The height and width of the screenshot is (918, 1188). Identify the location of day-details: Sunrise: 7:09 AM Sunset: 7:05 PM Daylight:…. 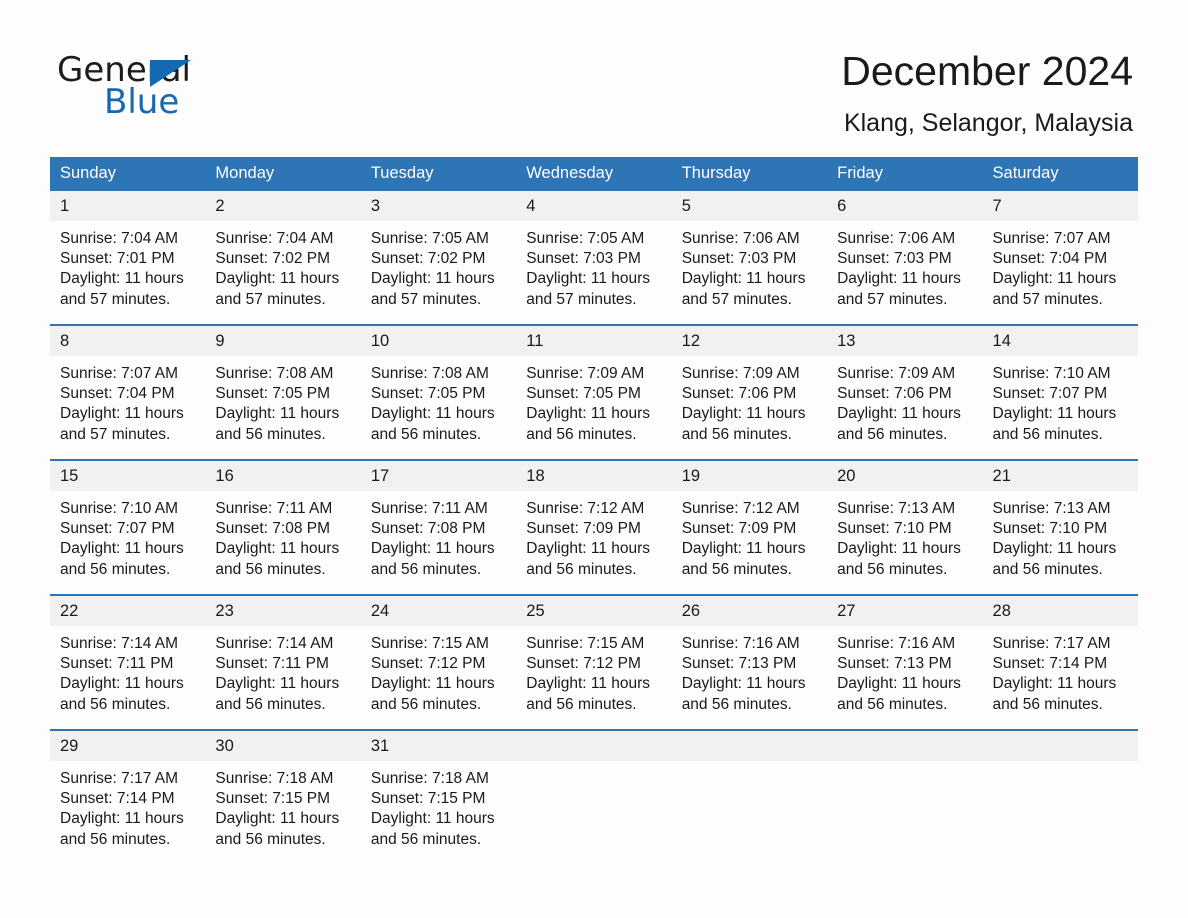
(593, 400).